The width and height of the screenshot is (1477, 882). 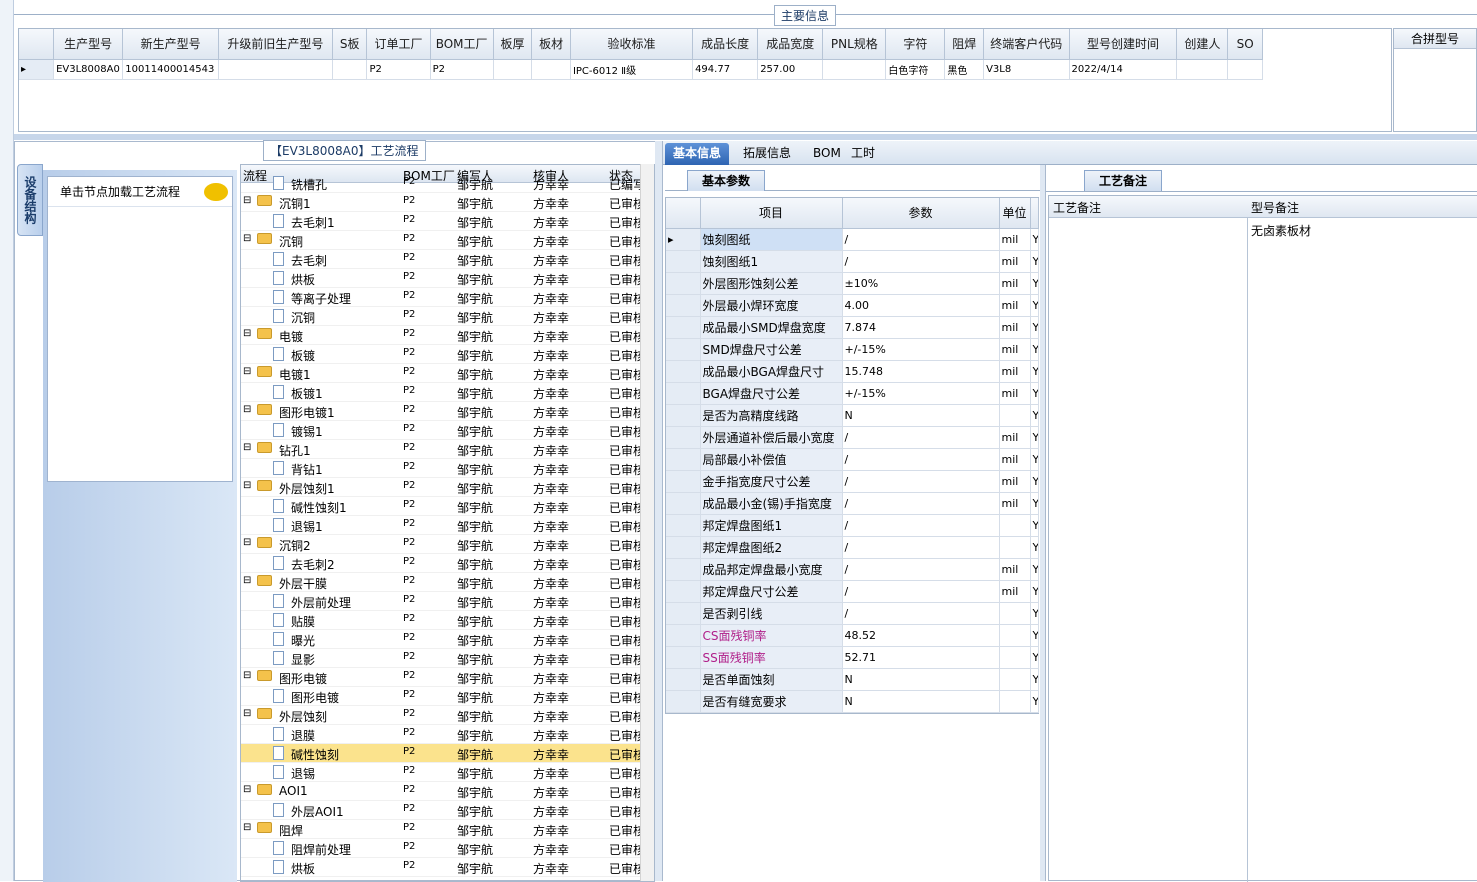 I want to click on flow-row: ⊟ 沉铜1 P2 邹宇航 方幸幸 已审核, so click(x=447, y=202).